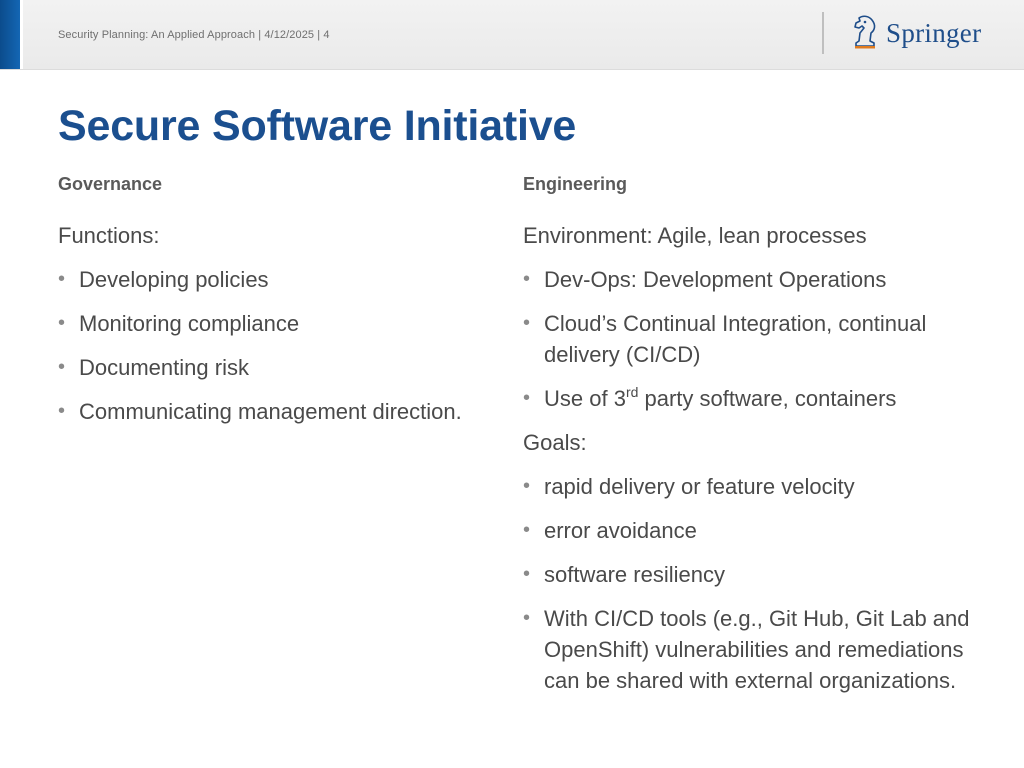 Image resolution: width=1024 pixels, height=768 pixels. I want to click on bullet-item: • Communicating management direction., so click(278, 411).